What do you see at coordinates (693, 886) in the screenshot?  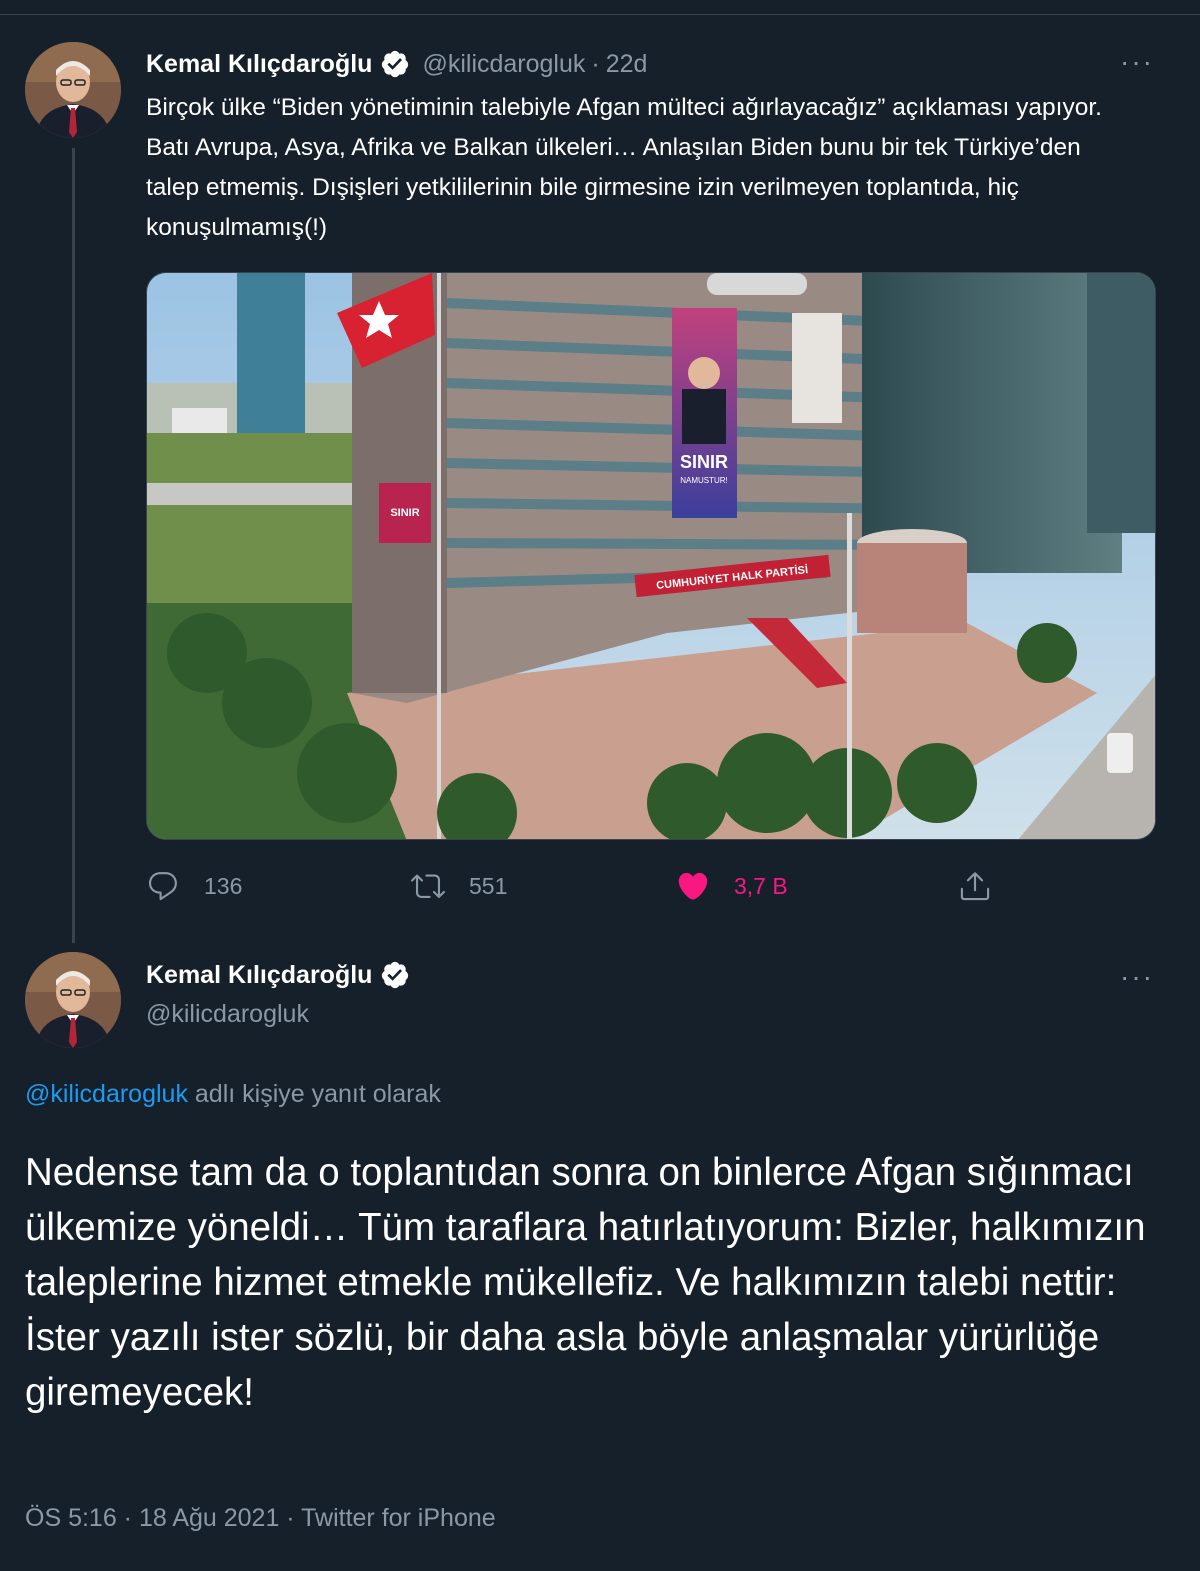 I see `heart-filled-icon` at bounding box center [693, 886].